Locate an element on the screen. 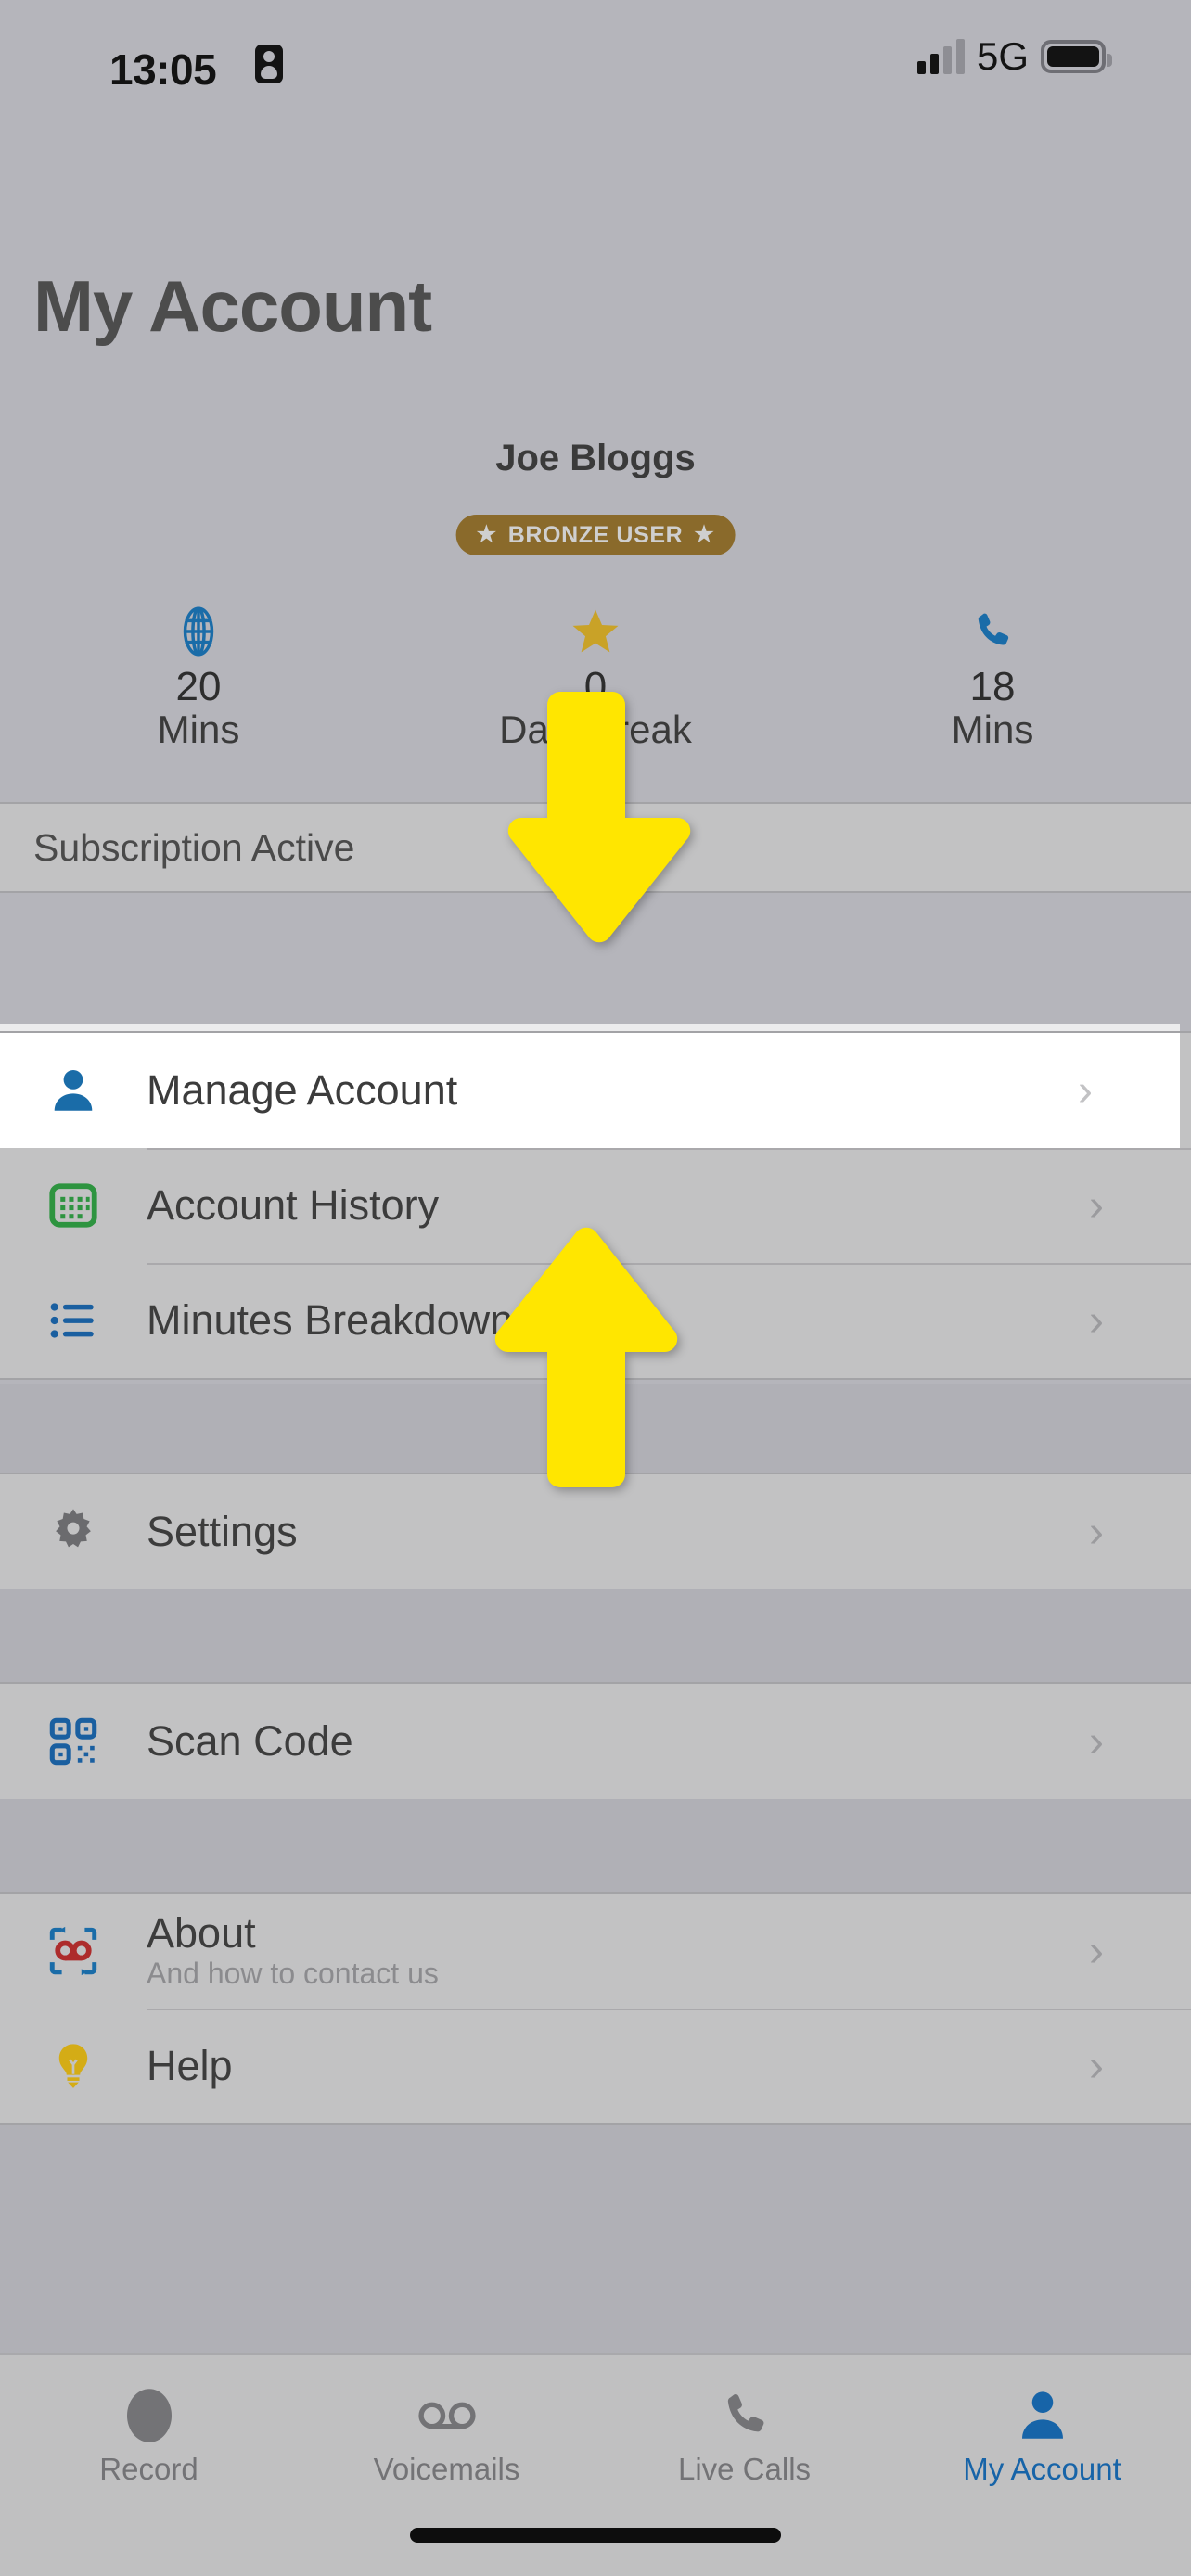 The width and height of the screenshot is (1191, 2576). page-title: My Account is located at coordinates (232, 306).